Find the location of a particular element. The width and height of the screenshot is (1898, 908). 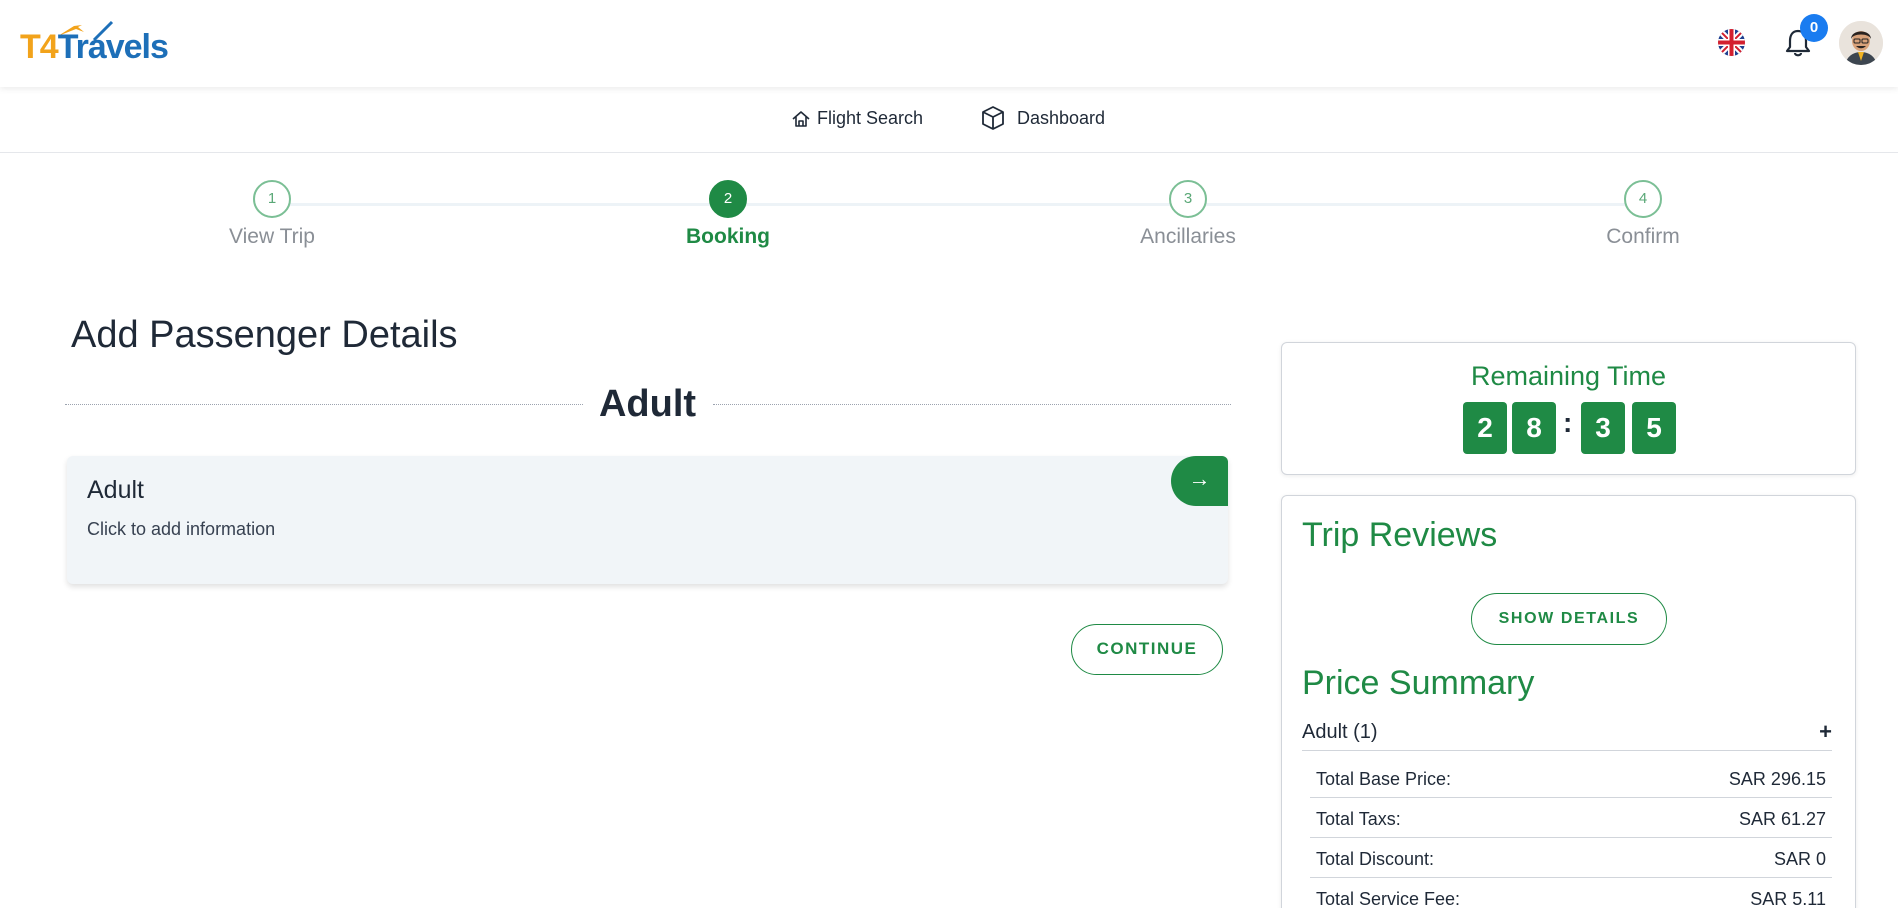

price-row-value: SAR 296.15 is located at coordinates (1777, 779).